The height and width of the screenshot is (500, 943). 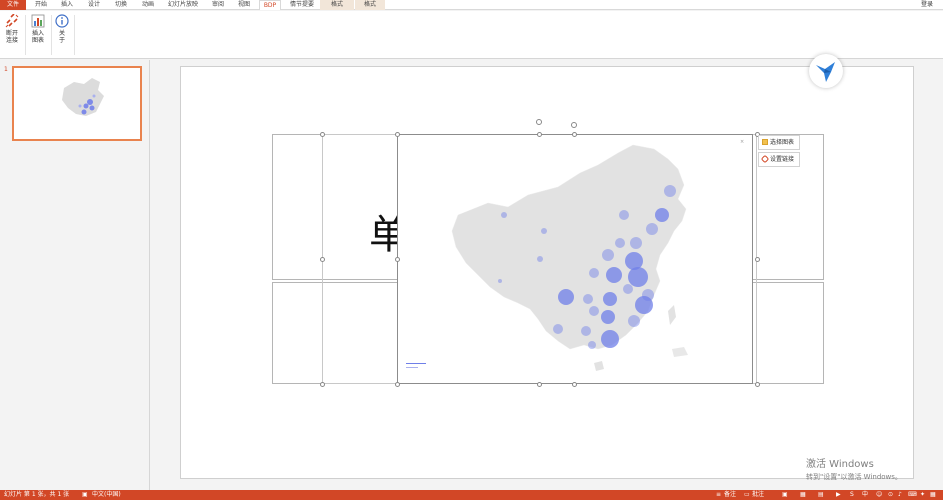 What do you see at coordinates (11, 37) in the screenshot?
I see `disconnect-label: 断开 连接` at bounding box center [11, 37].